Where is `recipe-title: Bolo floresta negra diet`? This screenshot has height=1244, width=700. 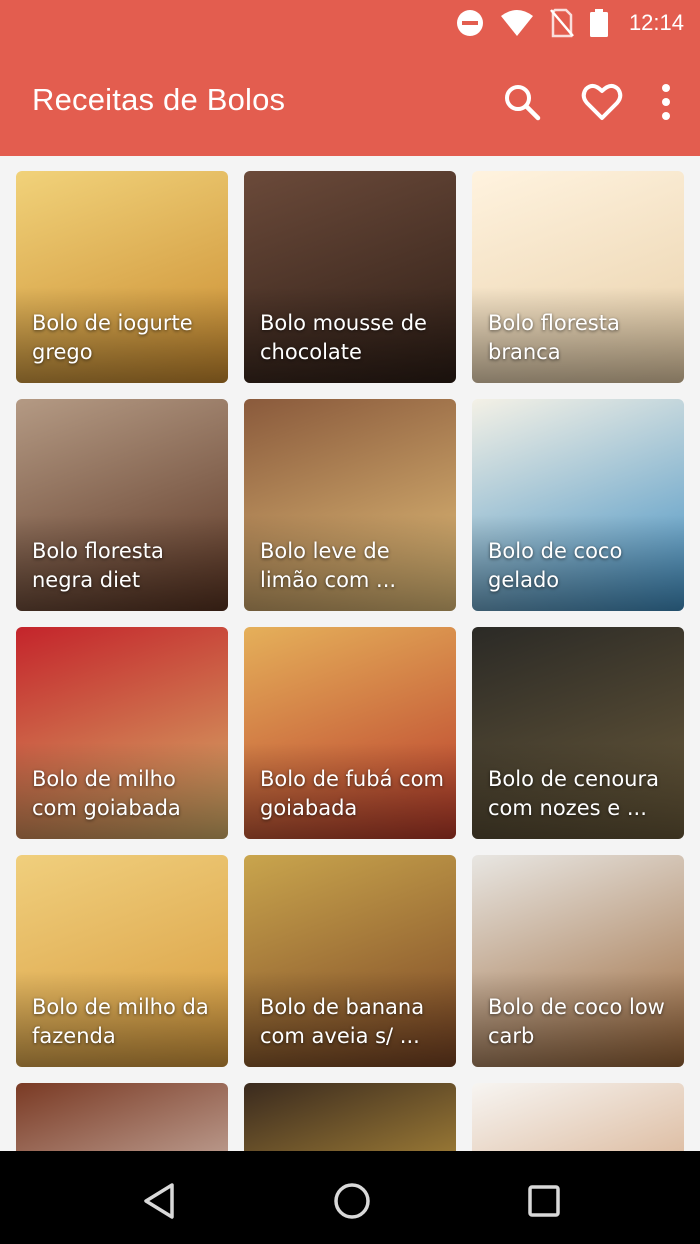 recipe-title: Bolo floresta negra diet is located at coordinates (98, 565).